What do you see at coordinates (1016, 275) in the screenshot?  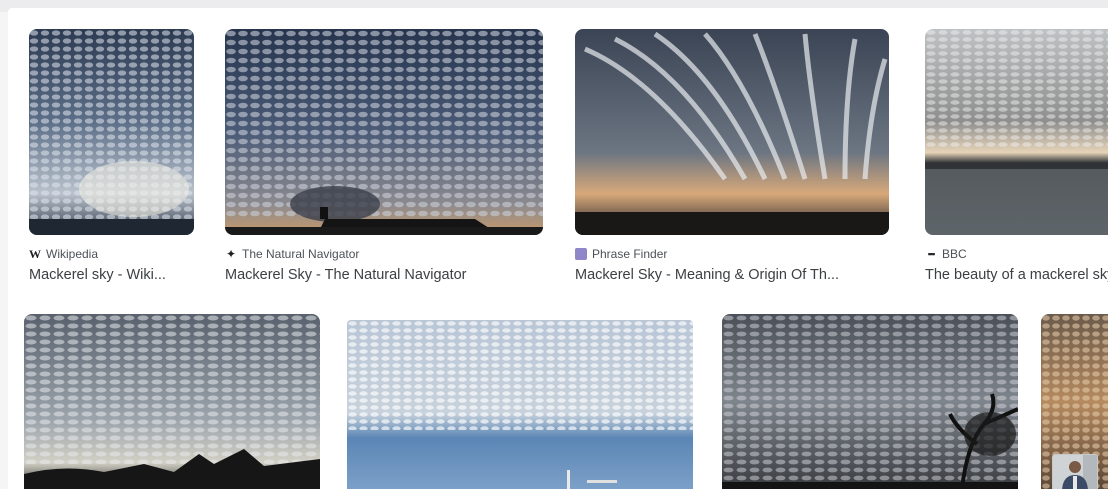 I see `result-title: The beauty of a mackerel sky` at bounding box center [1016, 275].